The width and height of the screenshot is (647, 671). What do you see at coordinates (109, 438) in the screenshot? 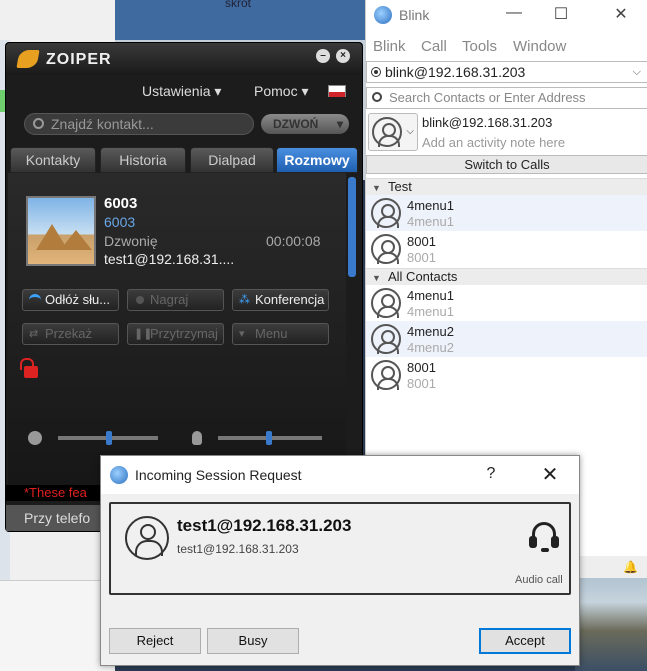
I see `speaker-volume-handle` at bounding box center [109, 438].